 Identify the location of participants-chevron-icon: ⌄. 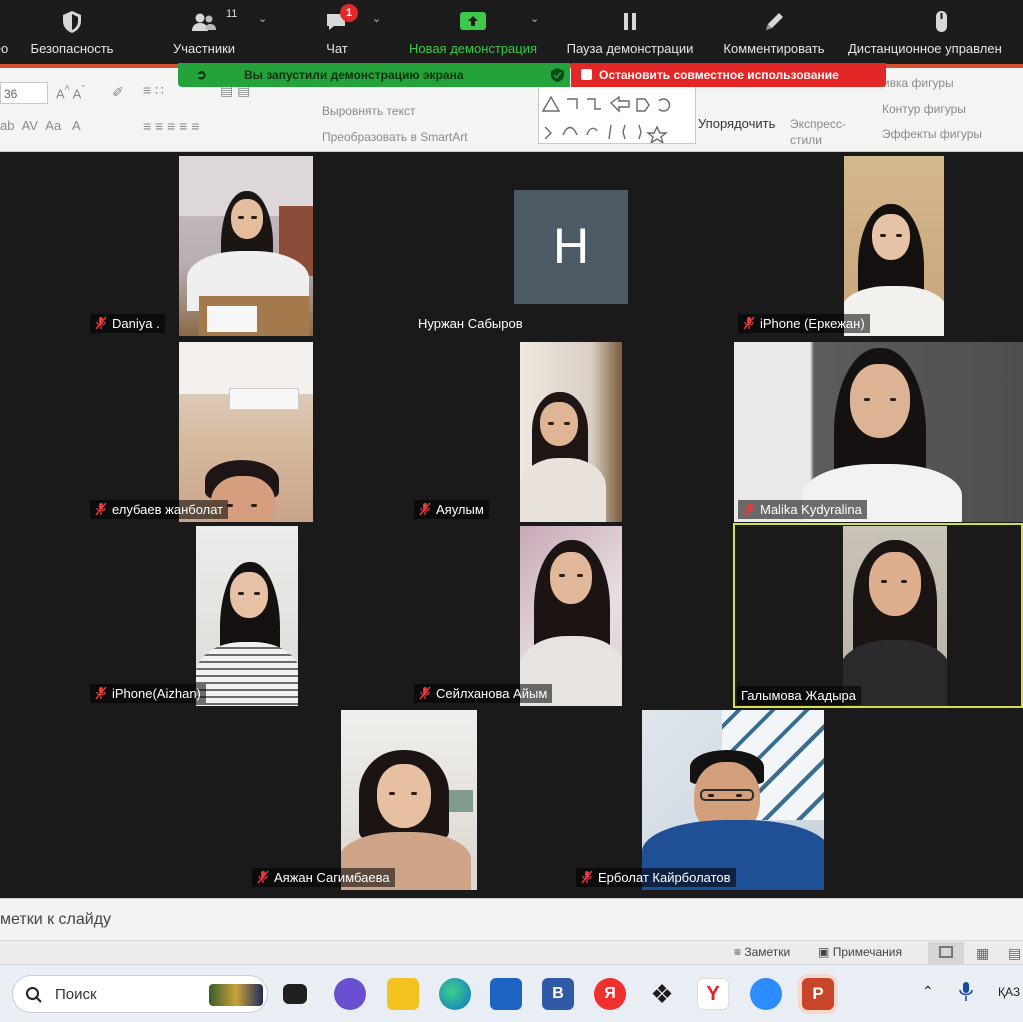
(262, 18).